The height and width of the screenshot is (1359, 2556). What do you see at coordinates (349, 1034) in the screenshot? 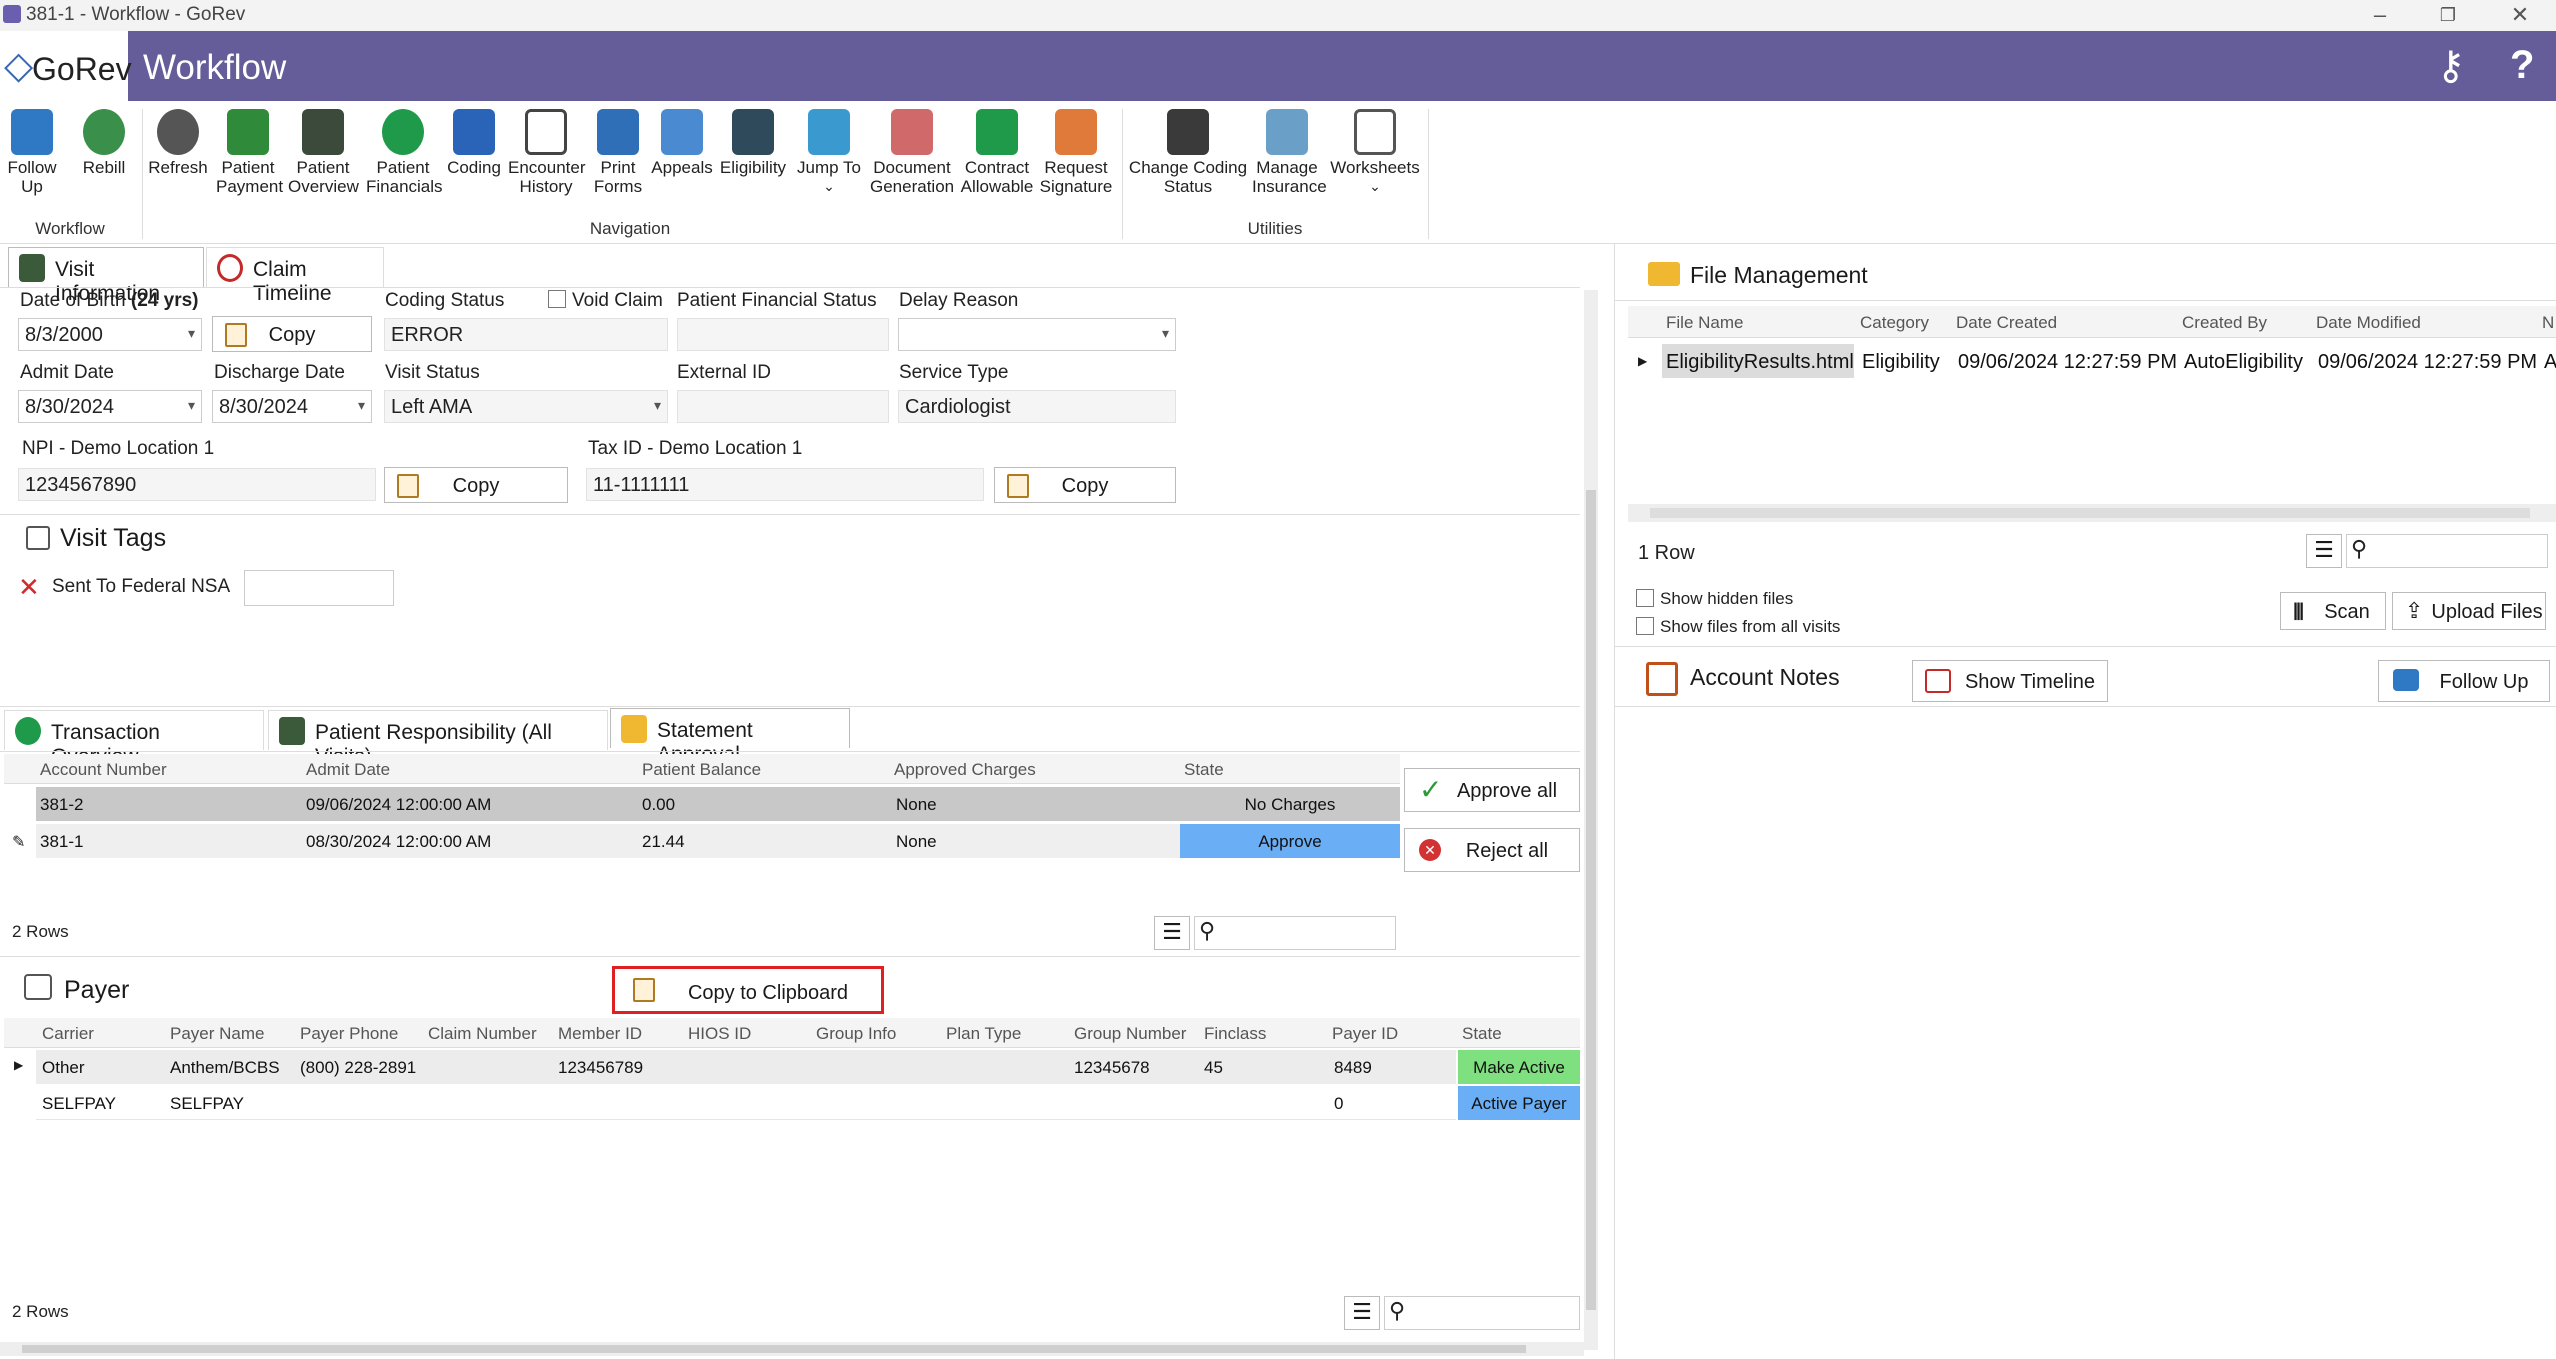
I see `col-payer-phone: Payer Phone` at bounding box center [349, 1034].